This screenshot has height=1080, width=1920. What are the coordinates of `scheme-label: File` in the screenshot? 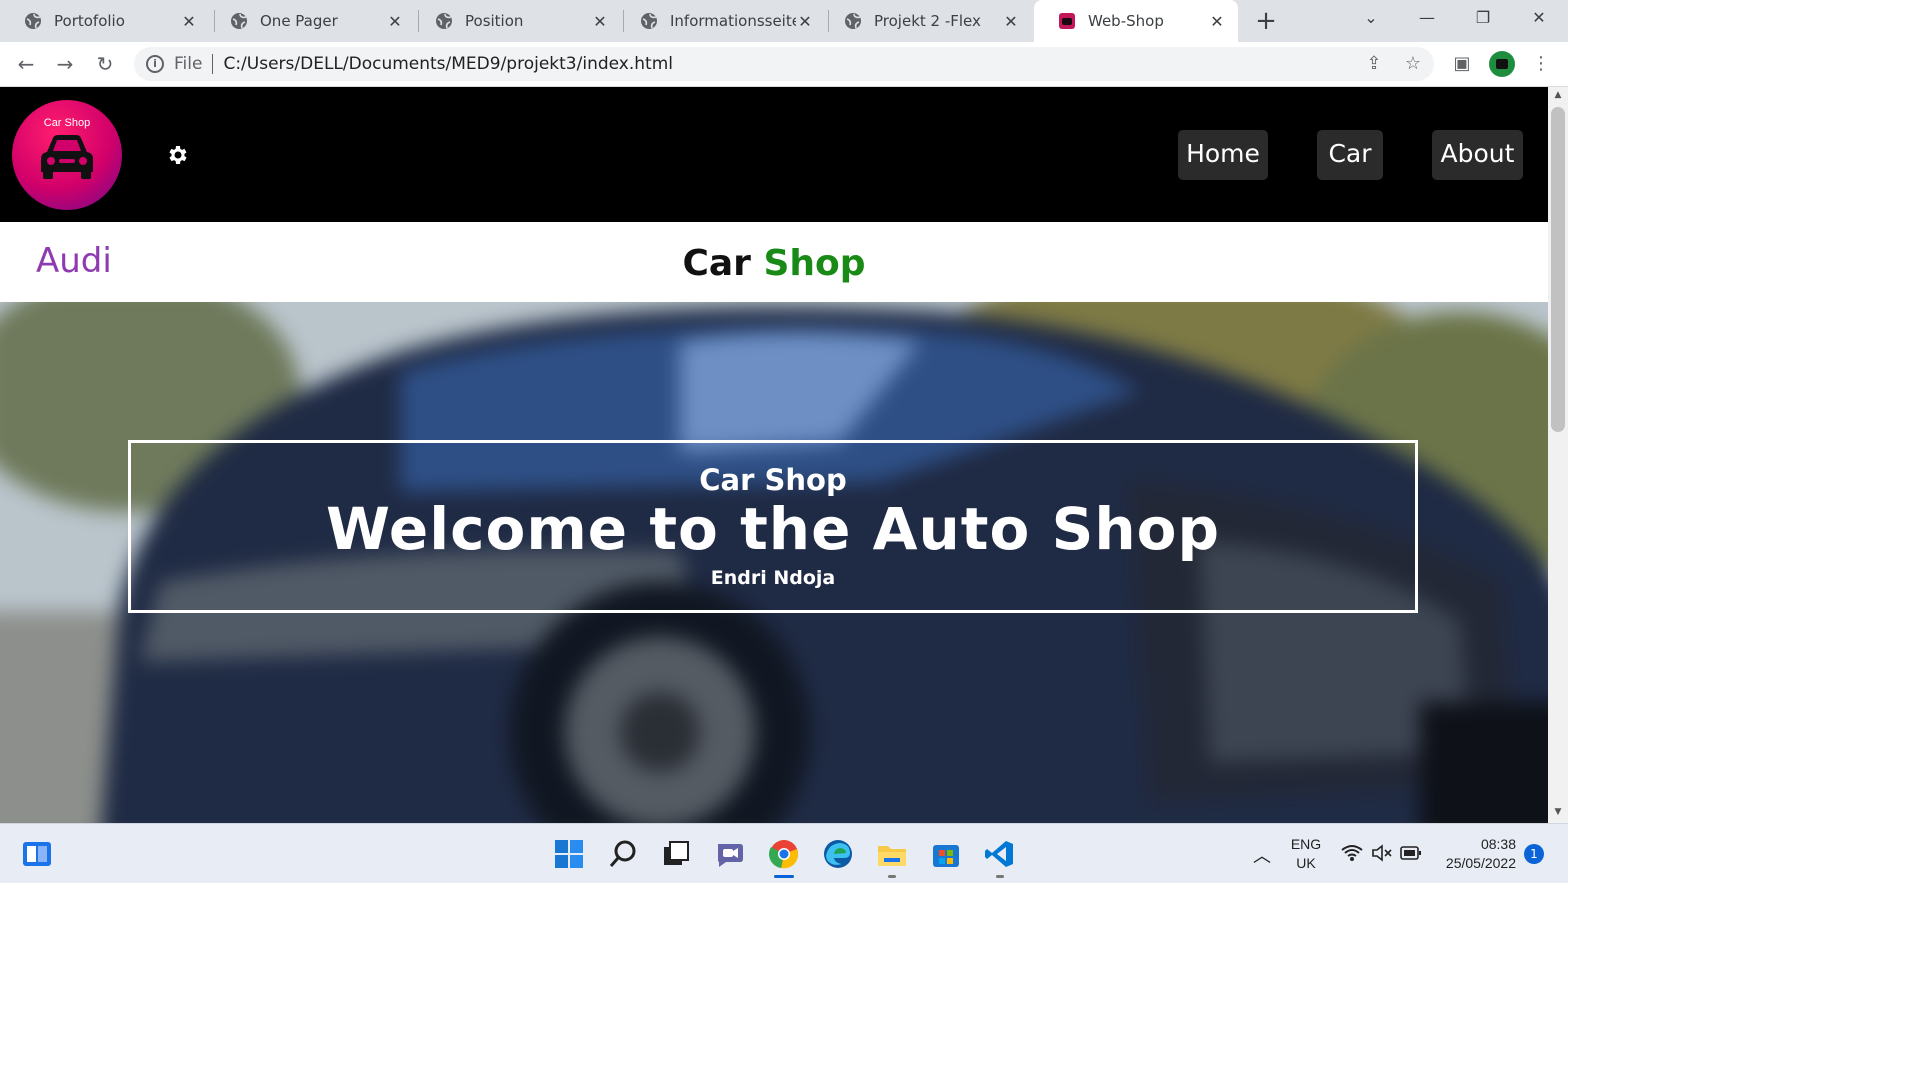 It's located at (188, 64).